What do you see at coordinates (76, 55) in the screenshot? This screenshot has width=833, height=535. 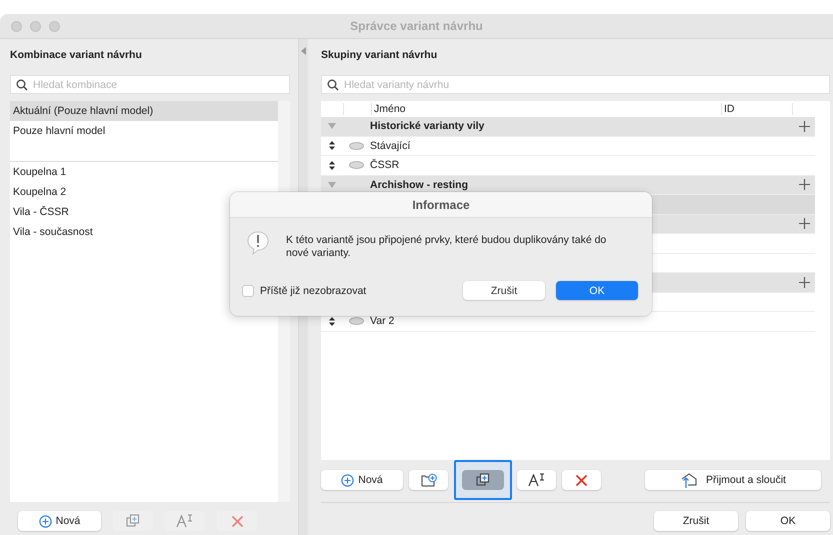 I see `panel-title: Kombinace variant návrhu` at bounding box center [76, 55].